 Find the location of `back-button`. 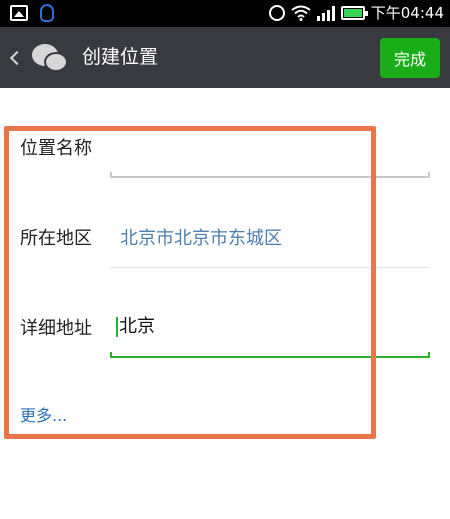

back-button is located at coordinates (42, 57).